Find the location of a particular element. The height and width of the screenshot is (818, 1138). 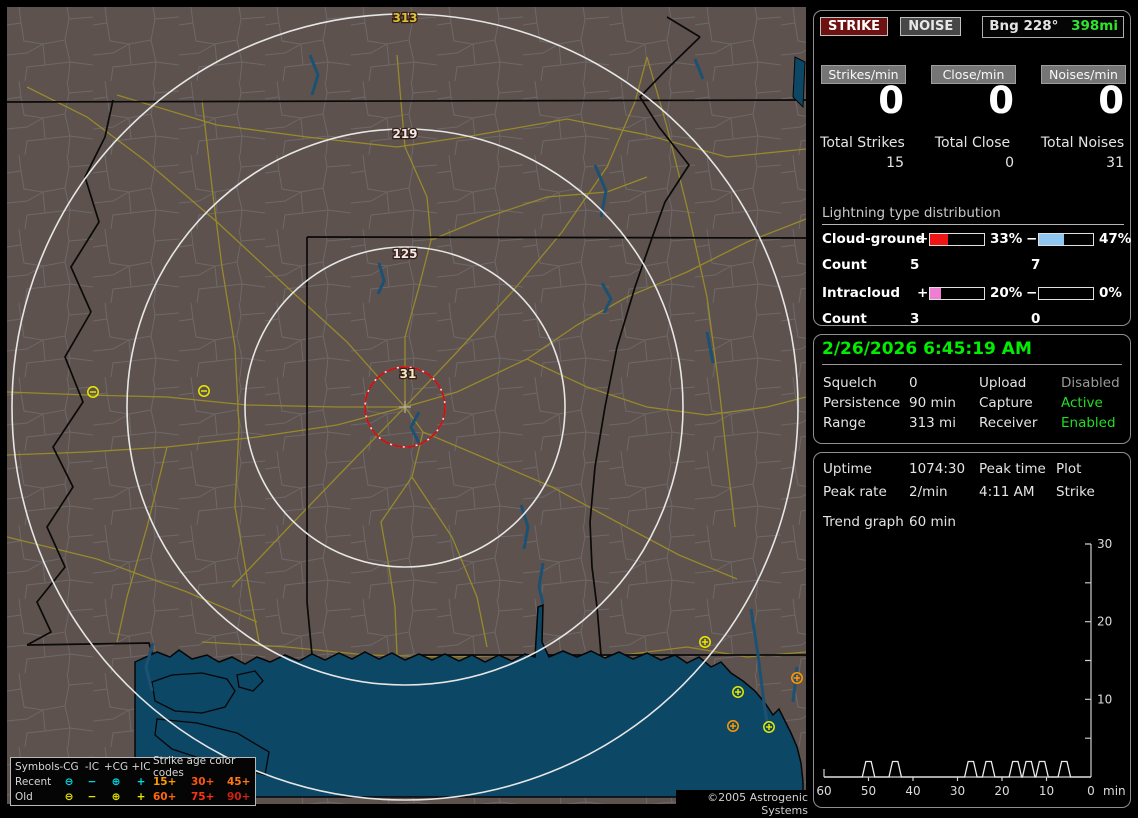

total-noises-label: Total Noises is located at coordinates (1082, 143).